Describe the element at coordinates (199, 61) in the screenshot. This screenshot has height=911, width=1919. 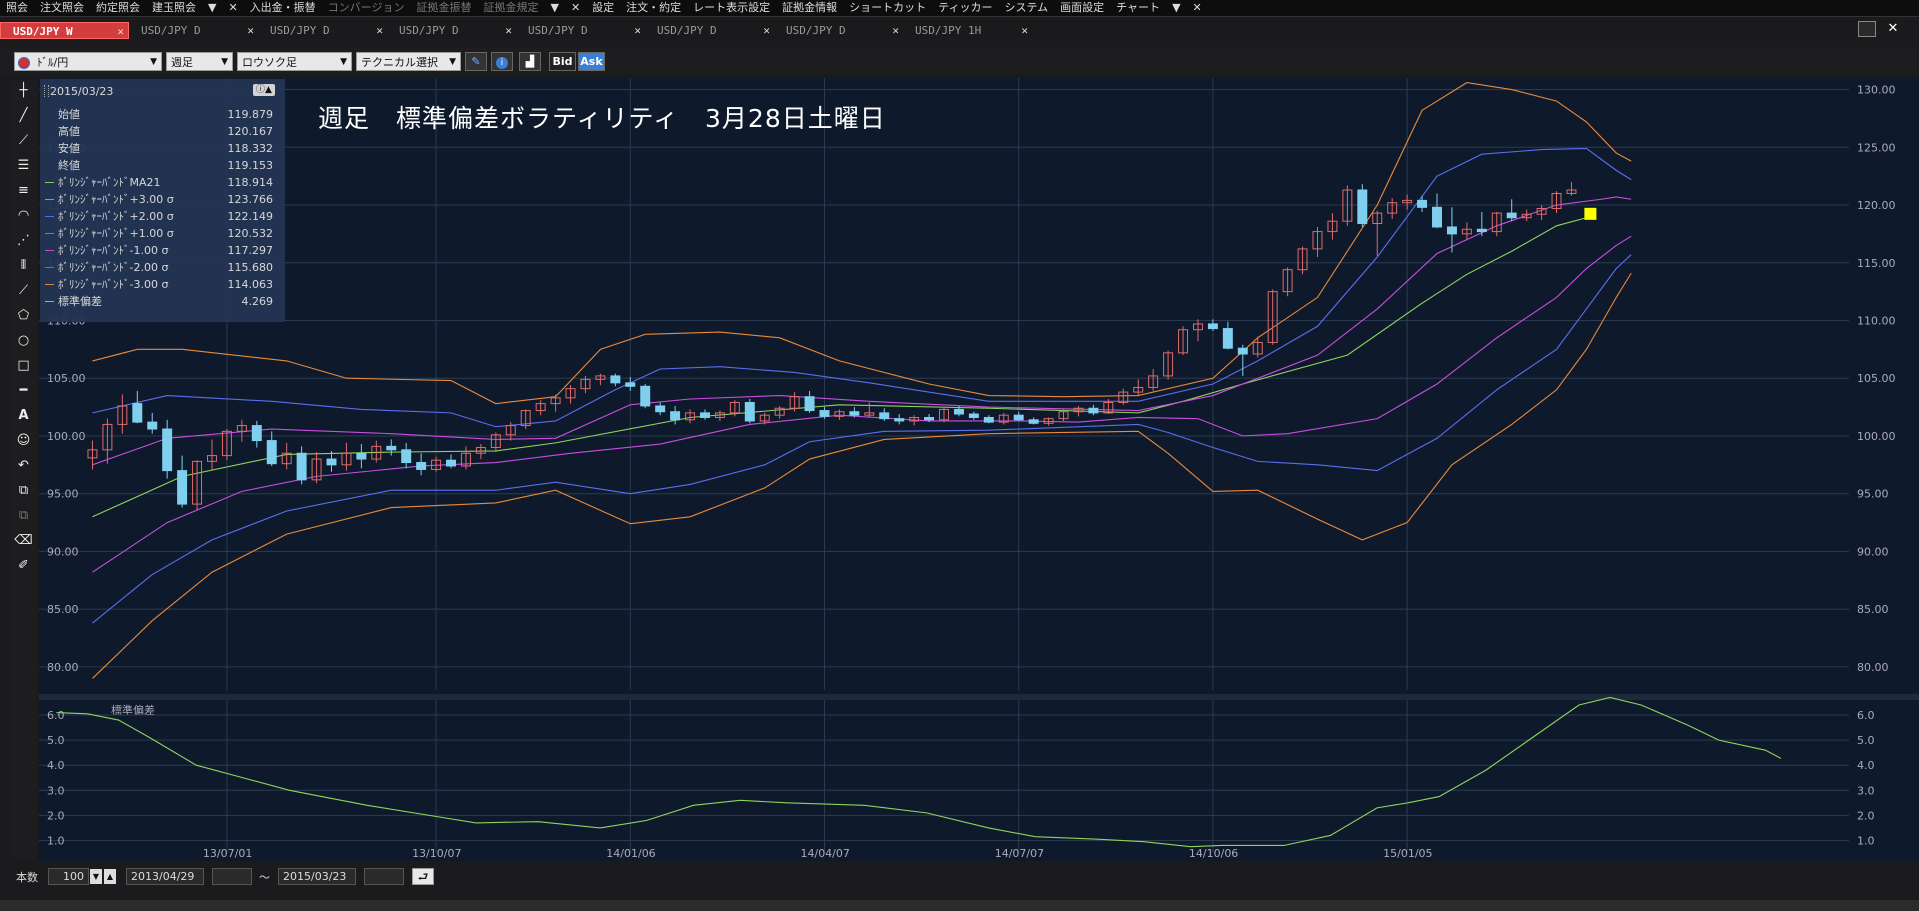
I see `period-select: 週足 ▼` at that location.